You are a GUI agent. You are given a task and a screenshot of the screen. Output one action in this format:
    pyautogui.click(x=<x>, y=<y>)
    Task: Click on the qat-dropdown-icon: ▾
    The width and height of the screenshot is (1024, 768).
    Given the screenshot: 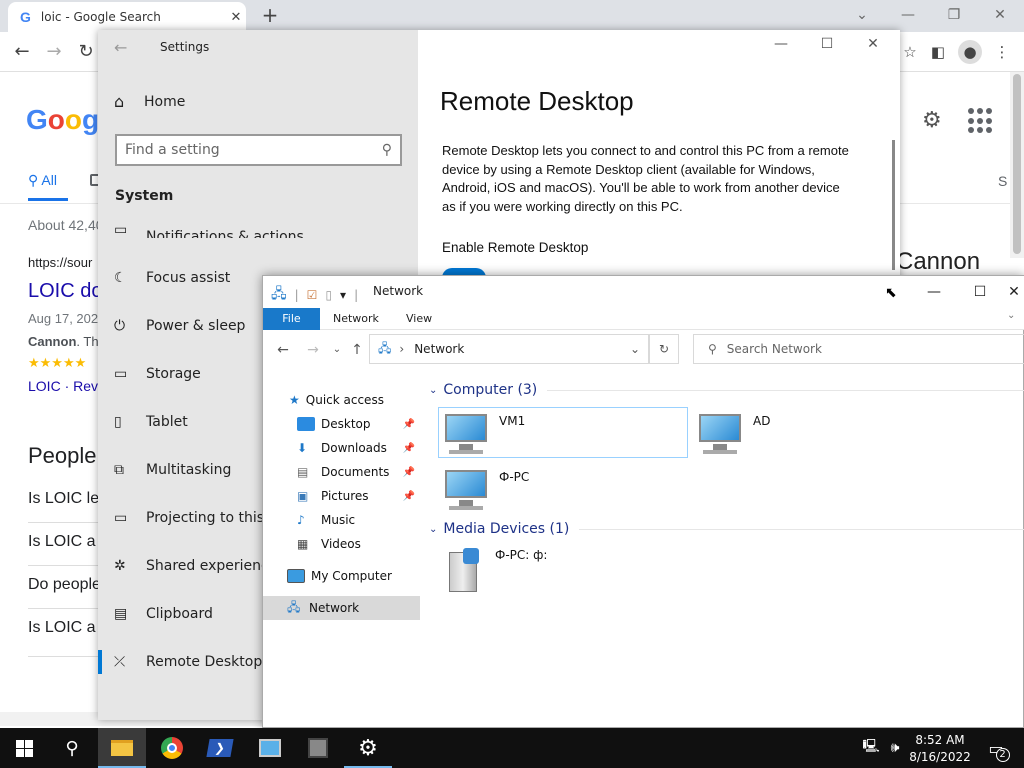 What is the action you would take?
    pyautogui.click(x=343, y=295)
    